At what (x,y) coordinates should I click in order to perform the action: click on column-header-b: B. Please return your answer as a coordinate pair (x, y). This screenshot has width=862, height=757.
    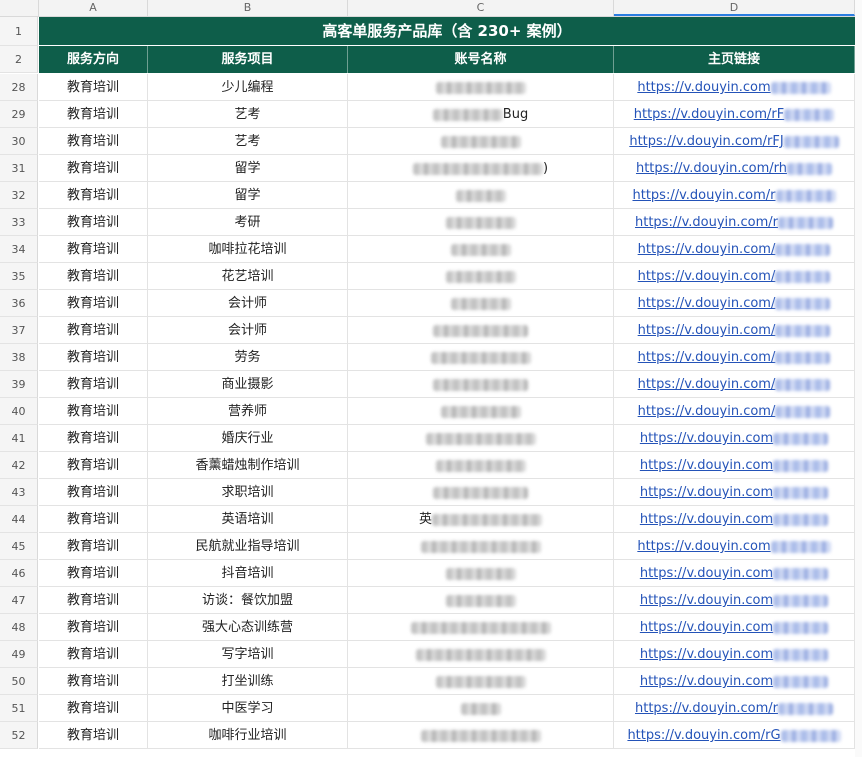
    Looking at the image, I should click on (248, 8).